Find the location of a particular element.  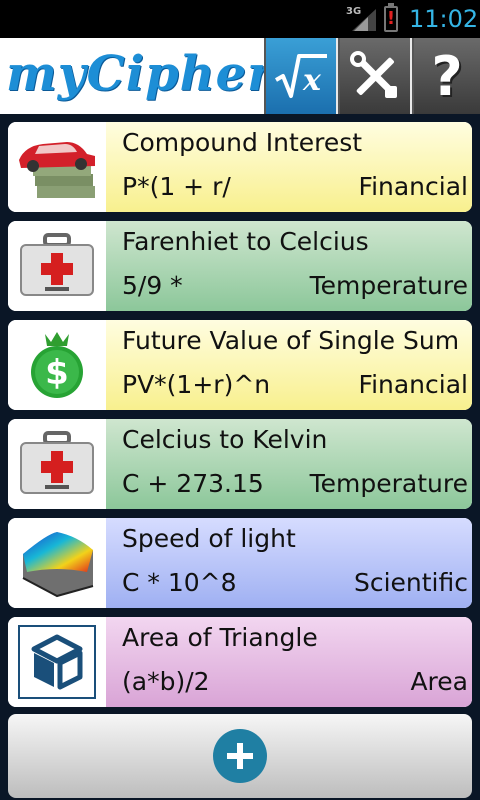

formula-title: Compound Interest is located at coordinates (242, 142).